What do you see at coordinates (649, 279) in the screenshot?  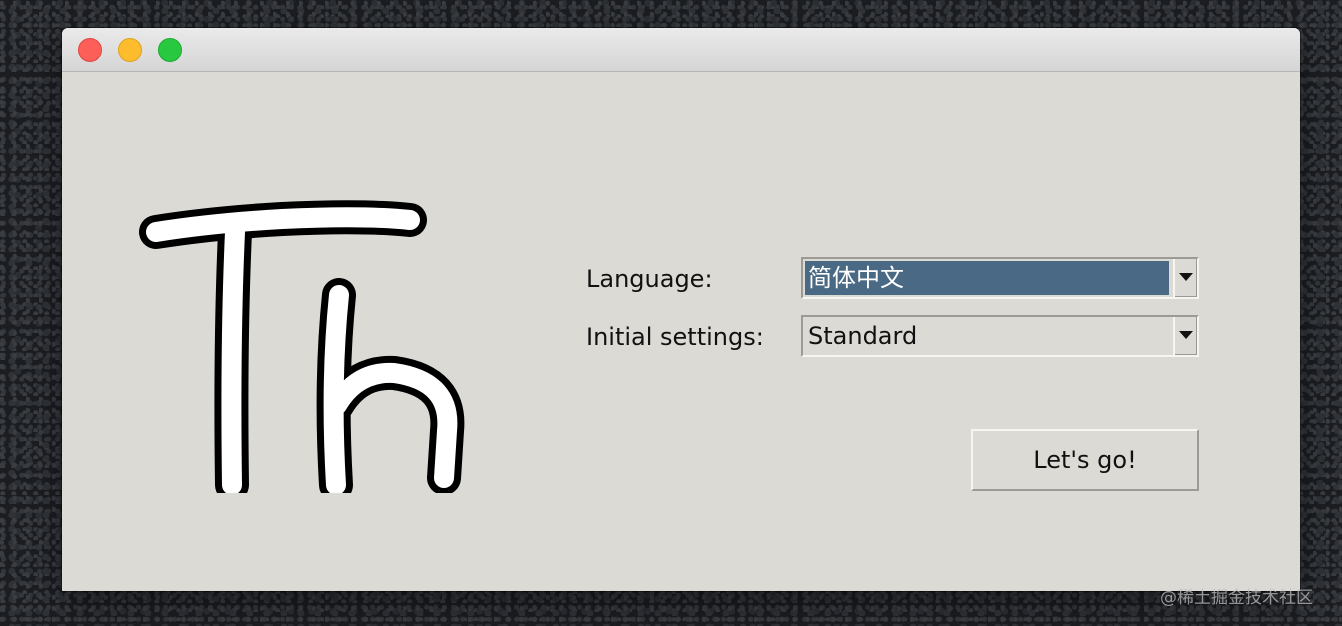 I see `language-label: Language:` at bounding box center [649, 279].